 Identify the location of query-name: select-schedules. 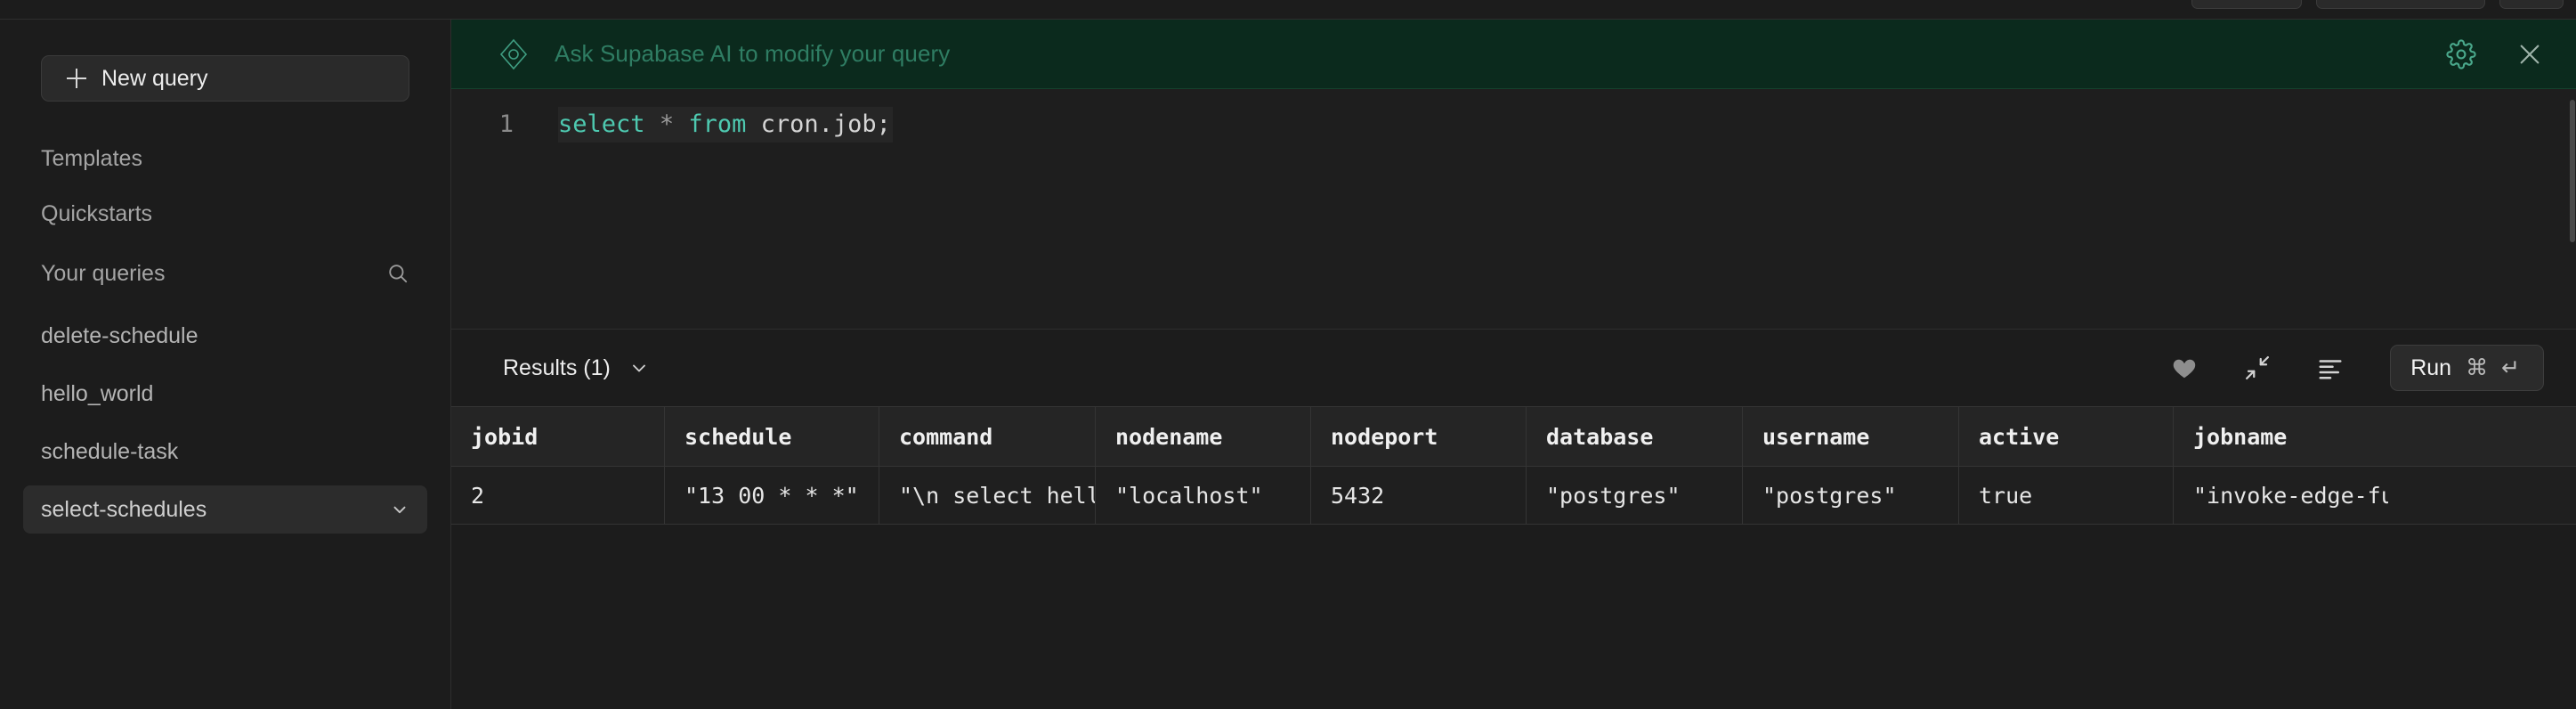
(124, 509).